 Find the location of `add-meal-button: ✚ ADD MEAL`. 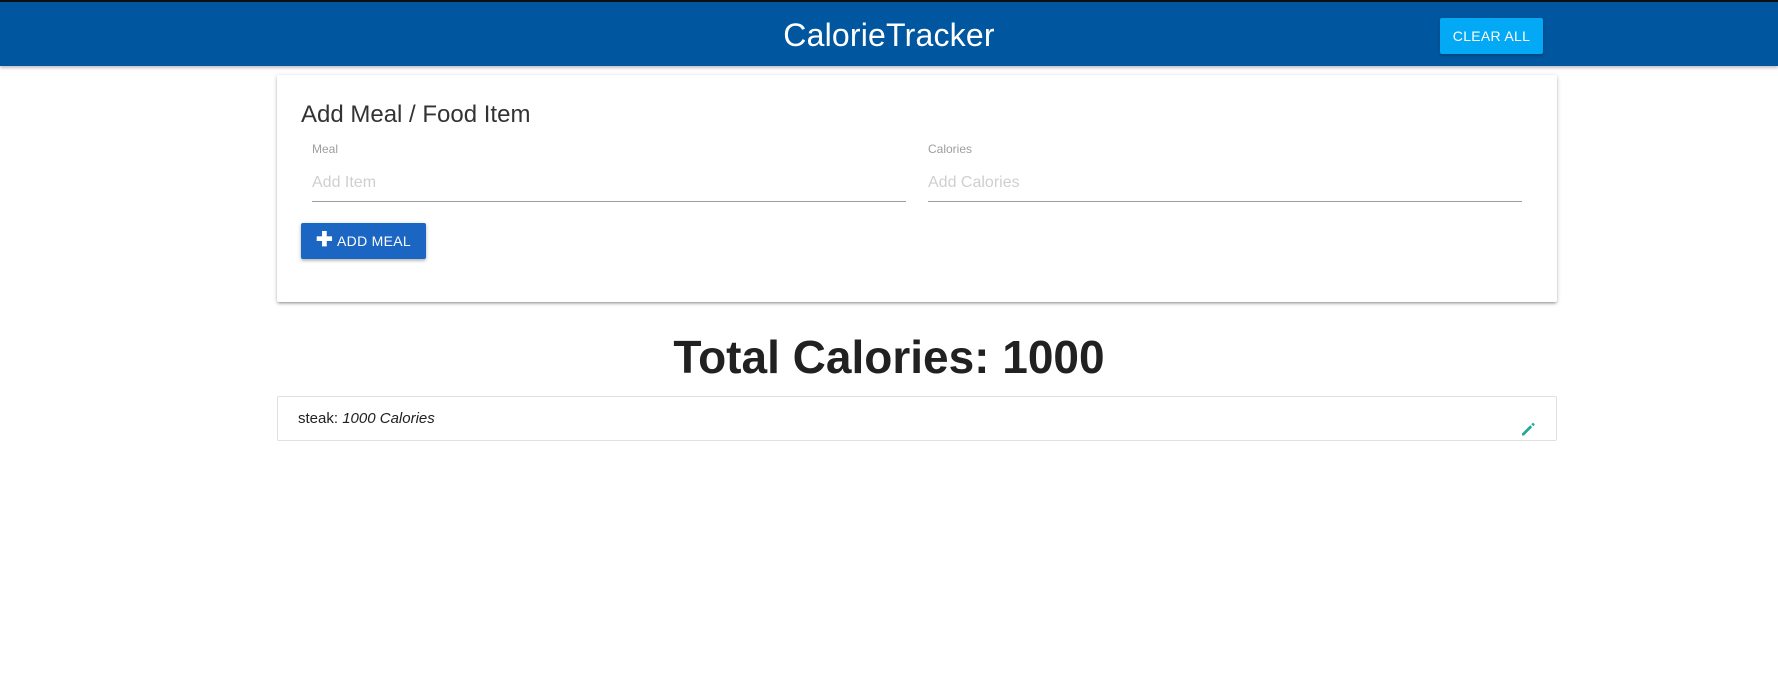

add-meal-button: ✚ ADD MEAL is located at coordinates (363, 241).